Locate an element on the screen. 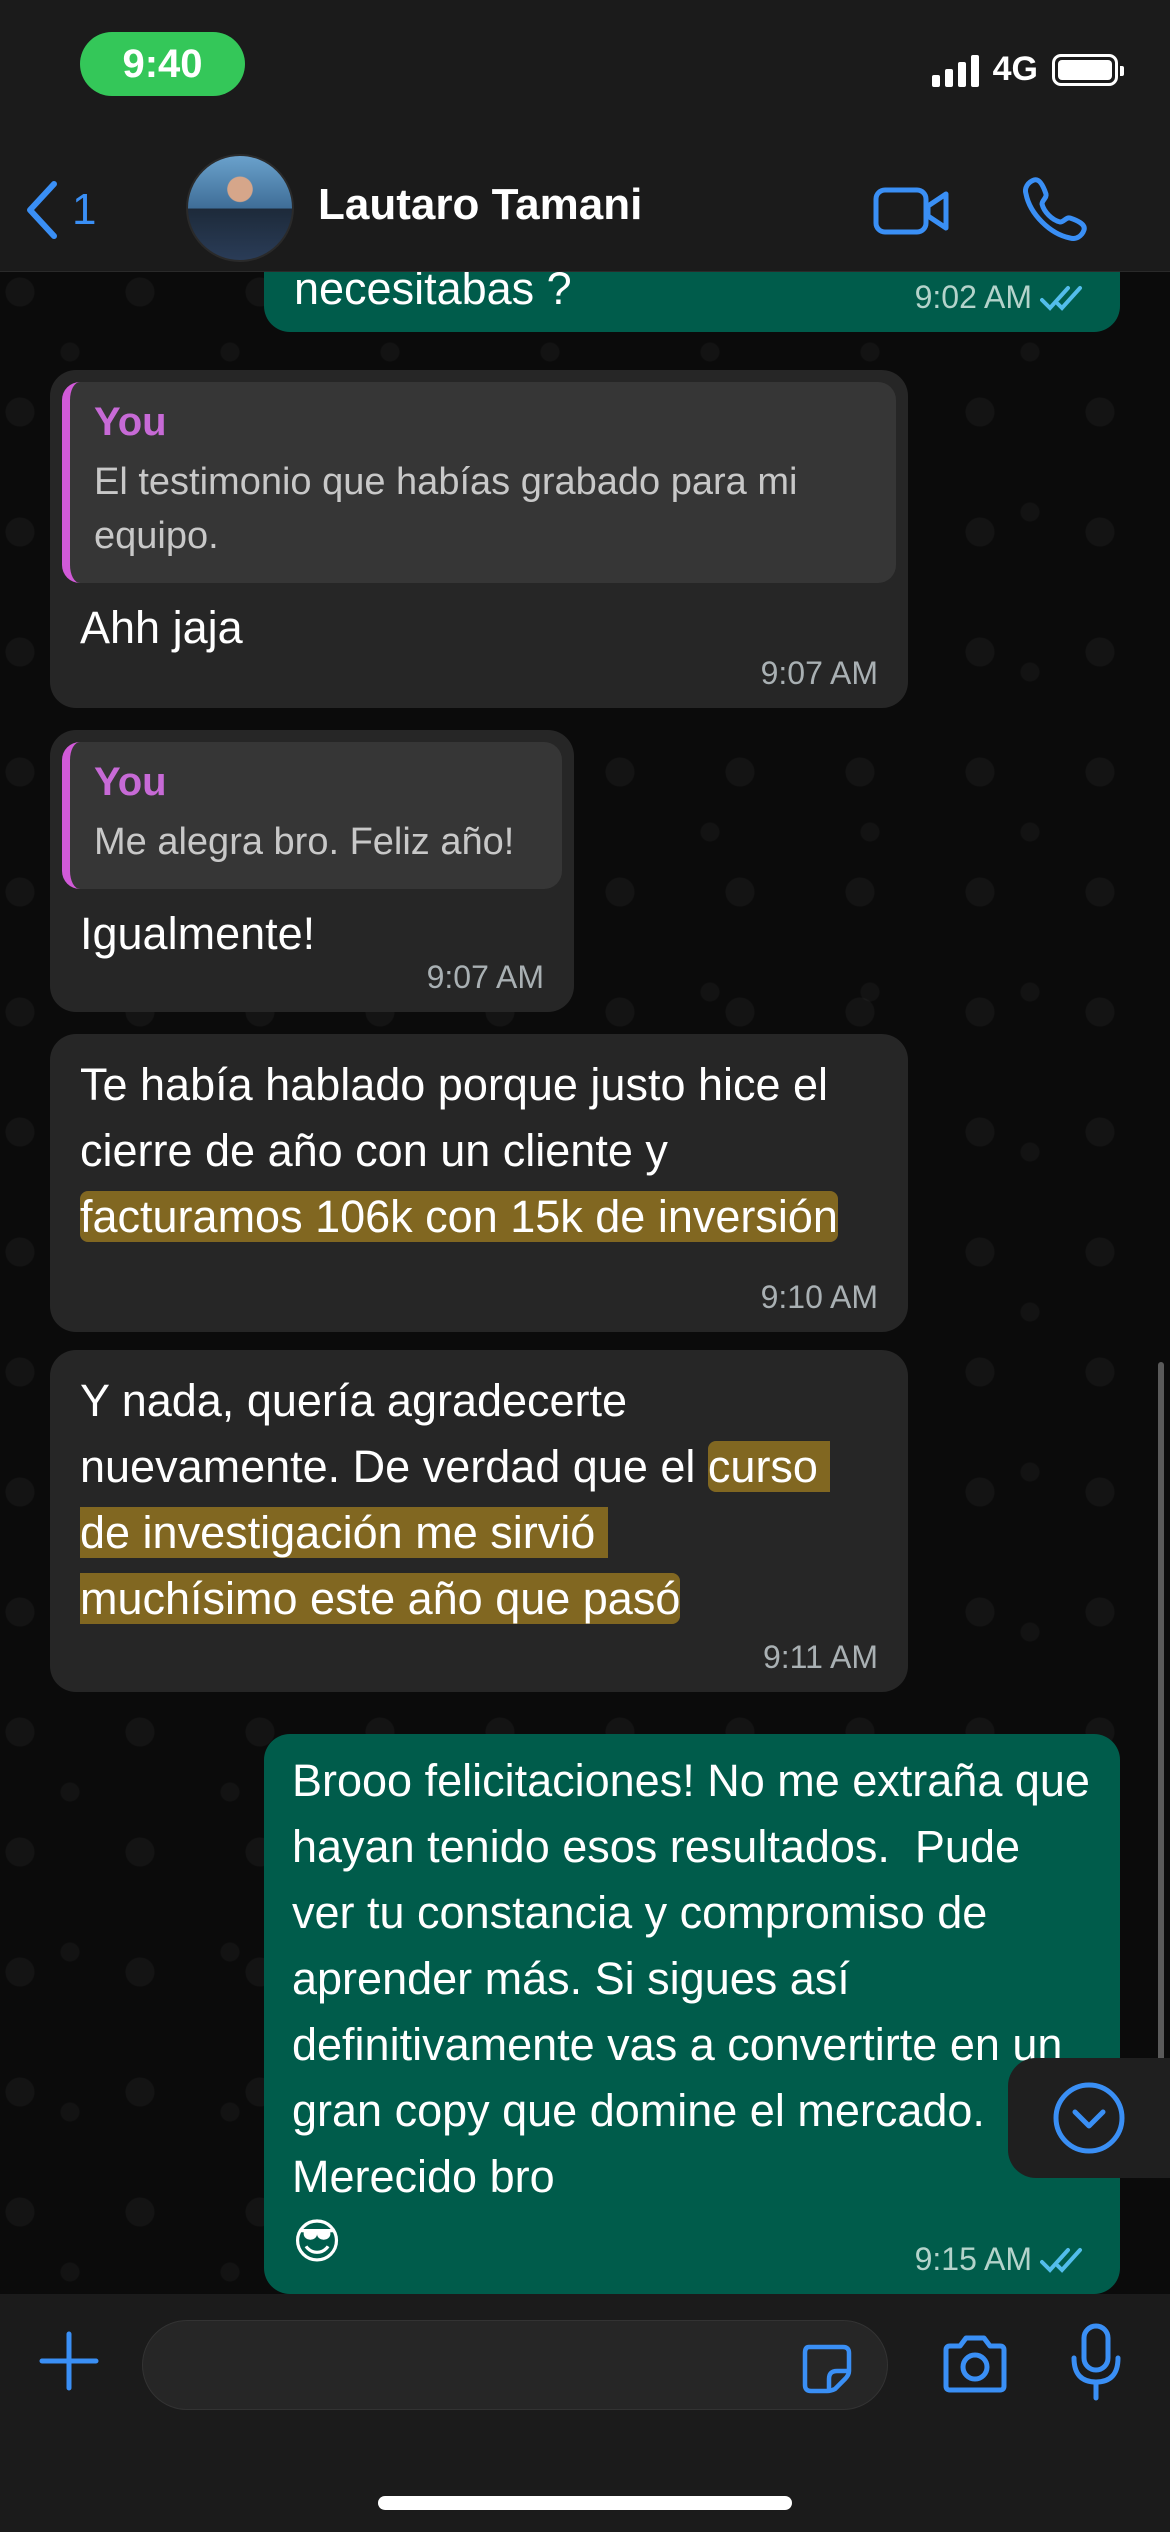 The width and height of the screenshot is (1170, 2532). highlighted-text: facturamos 106k con 15k de inversión is located at coordinates (459, 1216).